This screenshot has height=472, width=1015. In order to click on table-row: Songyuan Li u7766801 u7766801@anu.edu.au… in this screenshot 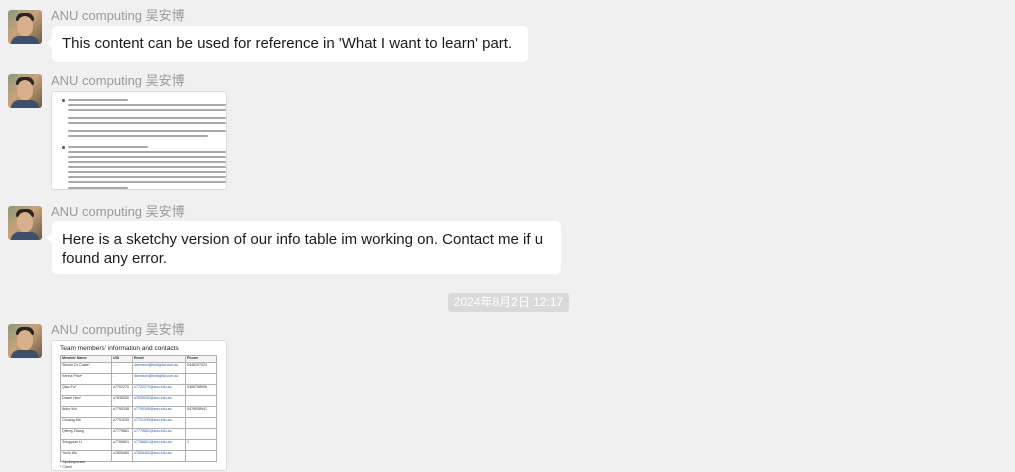, I will do `click(138, 445)`.